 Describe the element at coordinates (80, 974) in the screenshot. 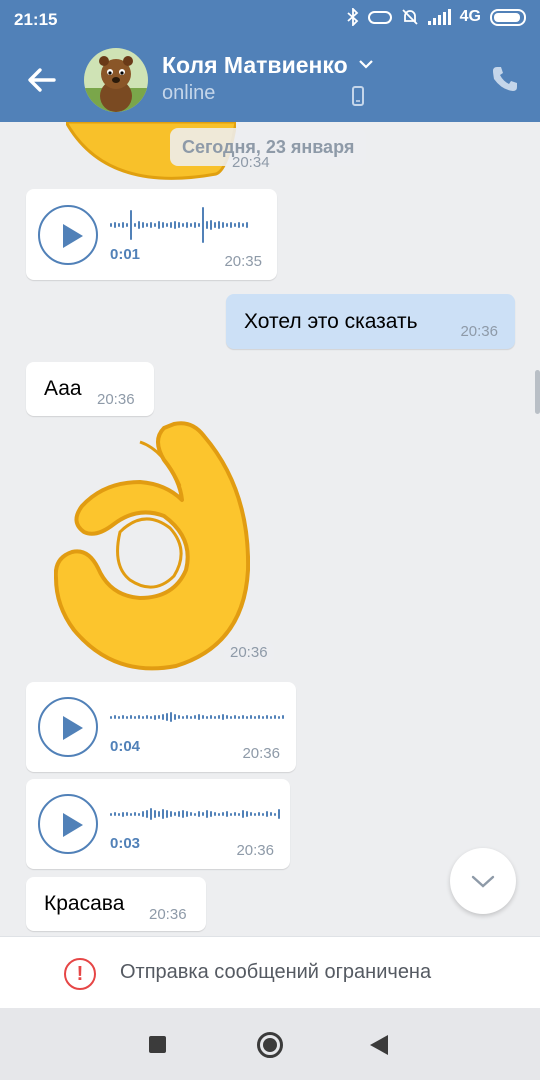

I see `warning-icon: !` at that location.